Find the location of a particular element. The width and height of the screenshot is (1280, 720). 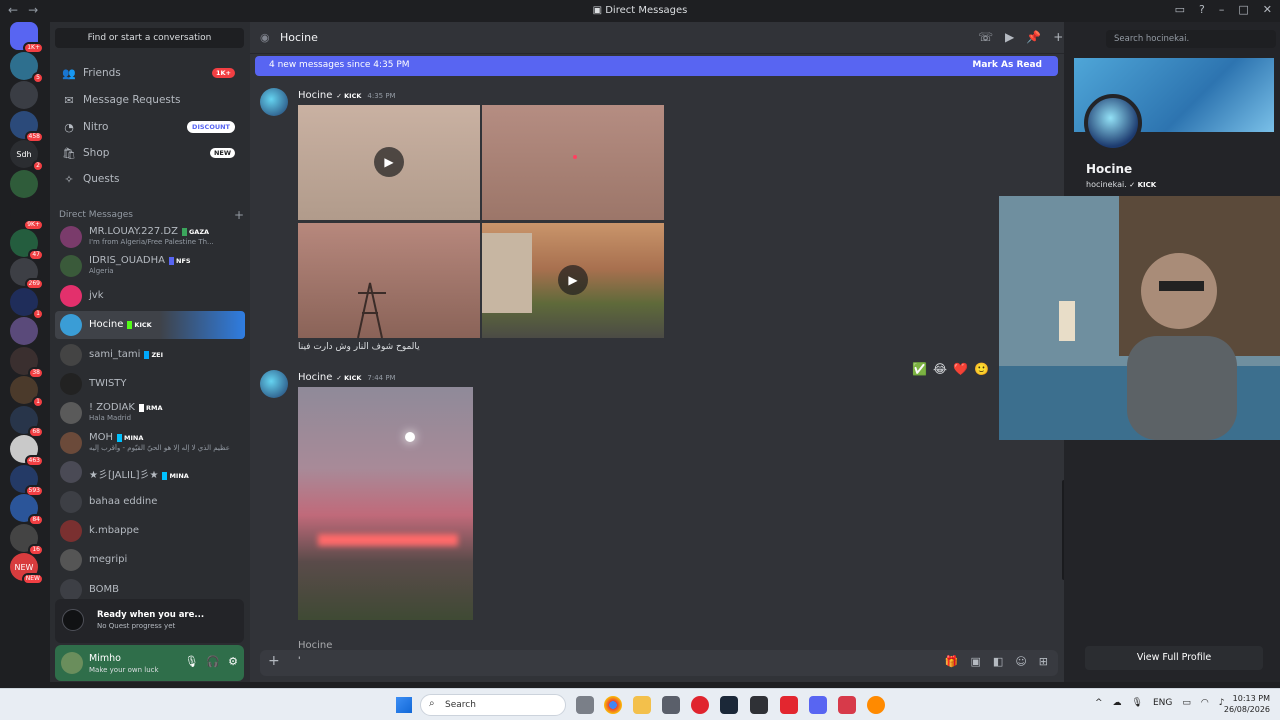

server-icon: 9K+ is located at coordinates (27, 215).